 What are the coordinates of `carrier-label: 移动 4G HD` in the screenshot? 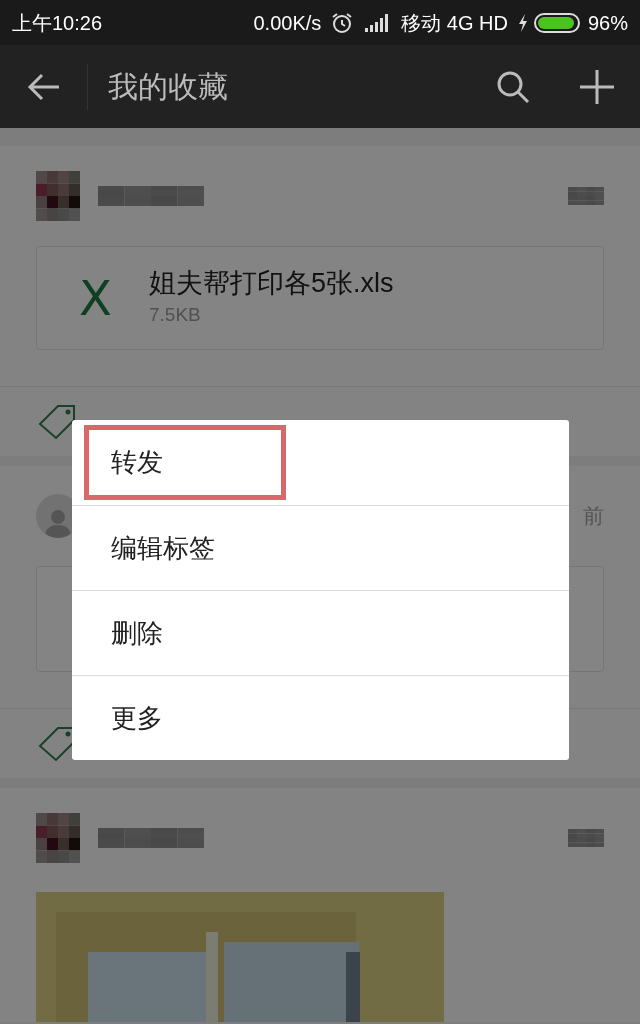 It's located at (454, 23).